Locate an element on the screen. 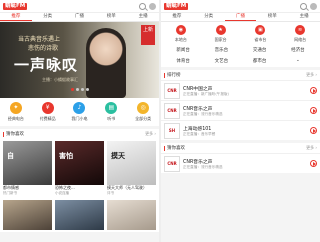 The width and height of the screenshot is (320, 242). section-header: 排行榜 更多 › is located at coordinates (240, 75).